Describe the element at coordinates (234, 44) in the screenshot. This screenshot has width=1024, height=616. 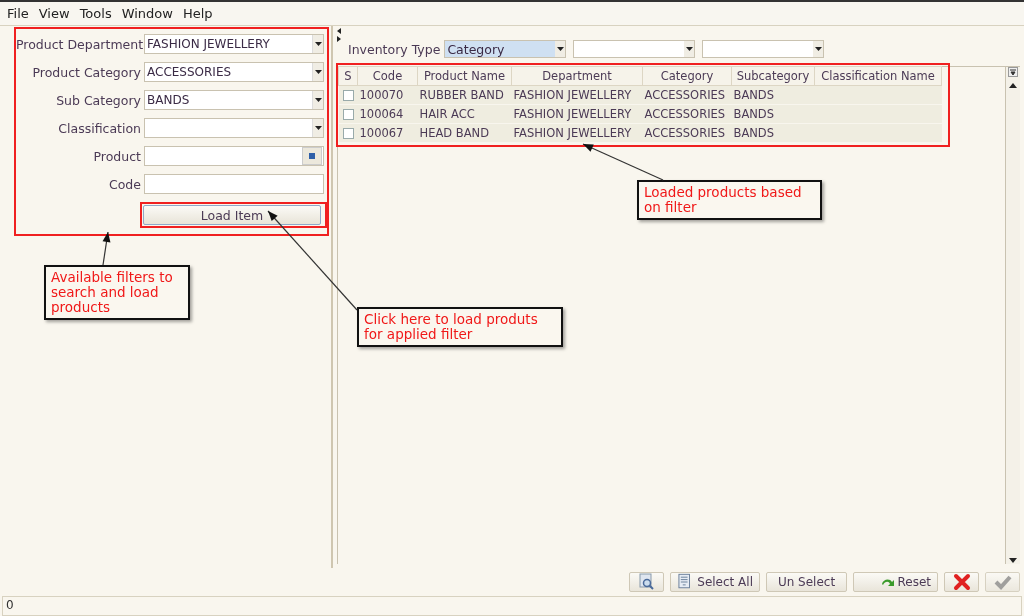
I see `dropdown-field: FASHION JEWELLERY` at that location.